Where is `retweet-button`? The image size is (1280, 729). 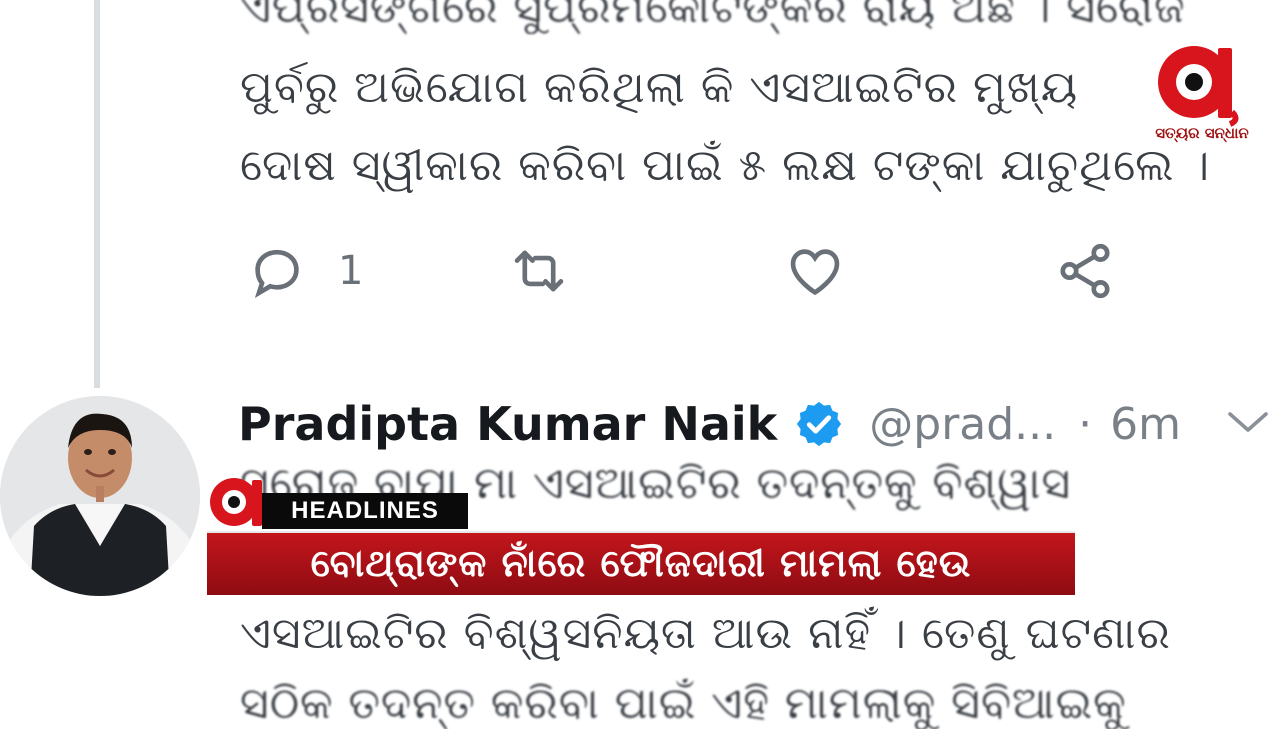 retweet-button is located at coordinates (539, 271).